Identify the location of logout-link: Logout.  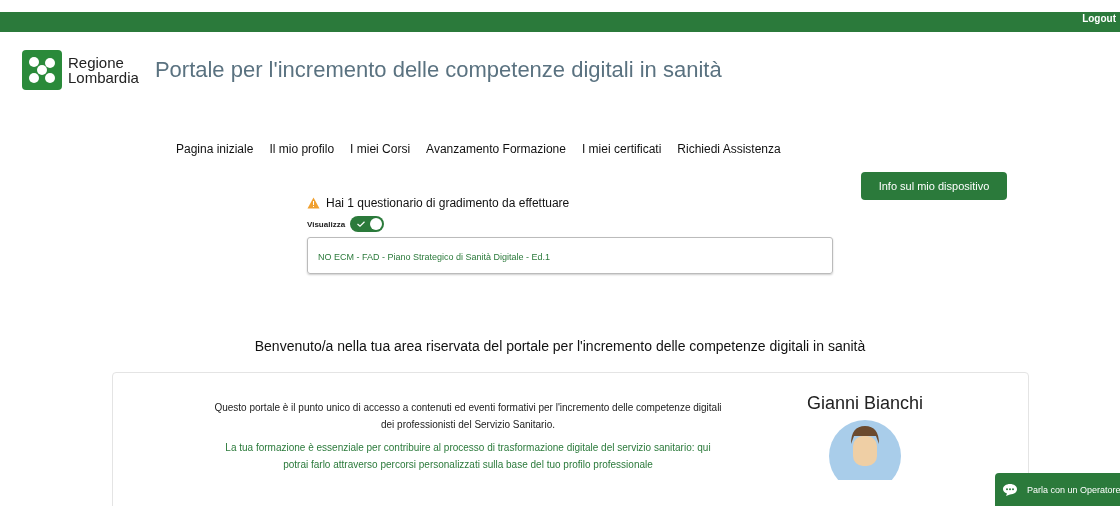
(1101, 19).